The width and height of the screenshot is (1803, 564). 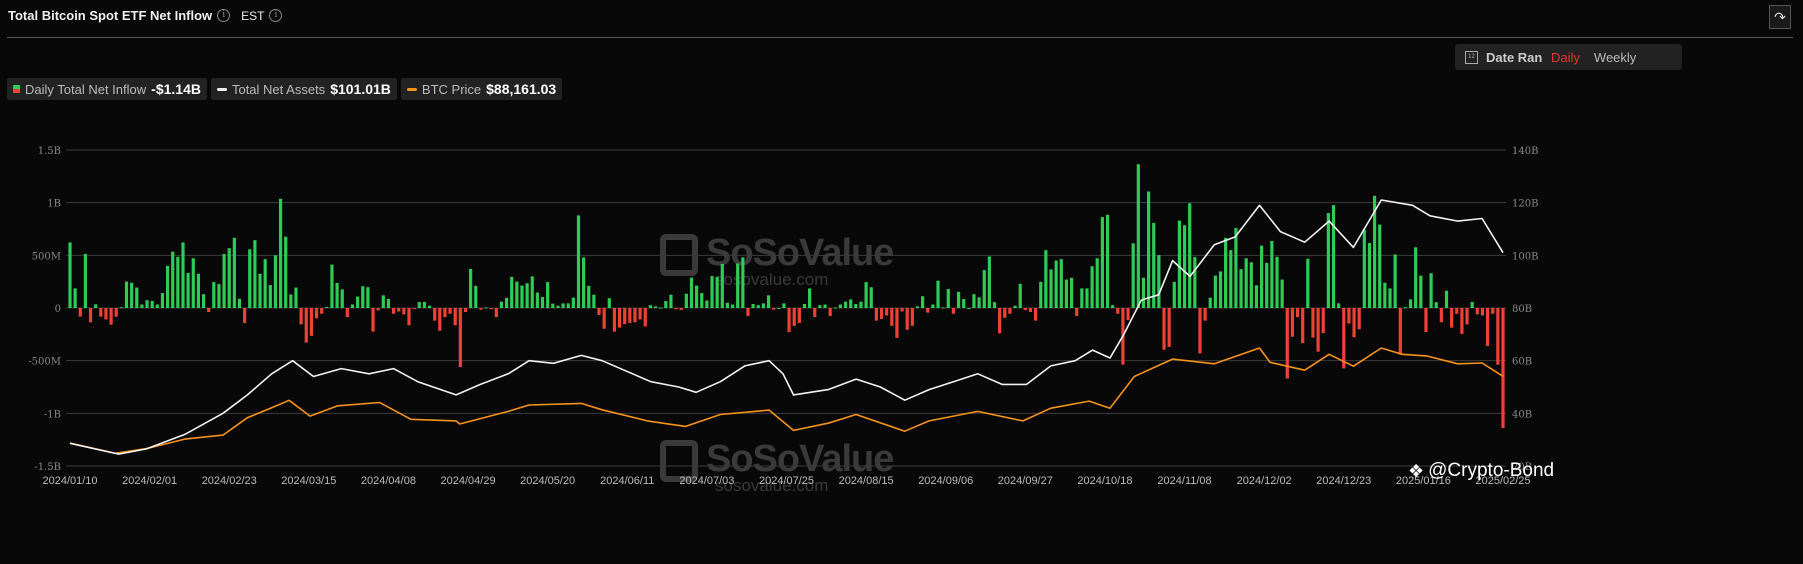 I want to click on left-axis-tick: -500M, so click(x=44, y=362).